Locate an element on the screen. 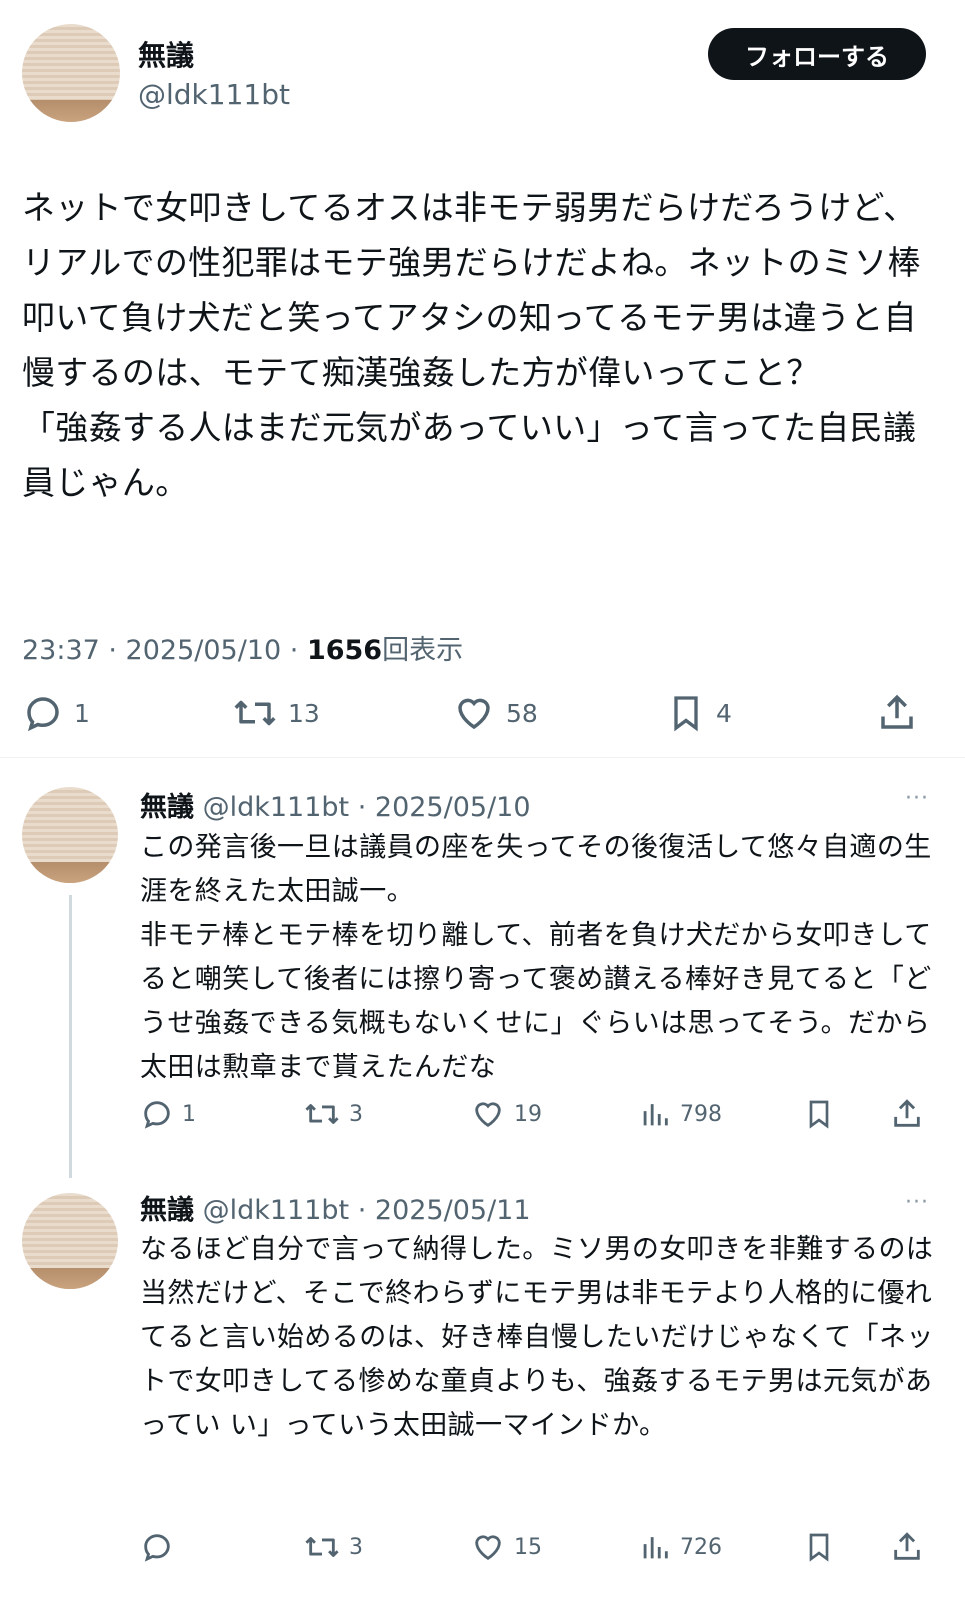  reply-like-button: 15 is located at coordinates (506, 1547).